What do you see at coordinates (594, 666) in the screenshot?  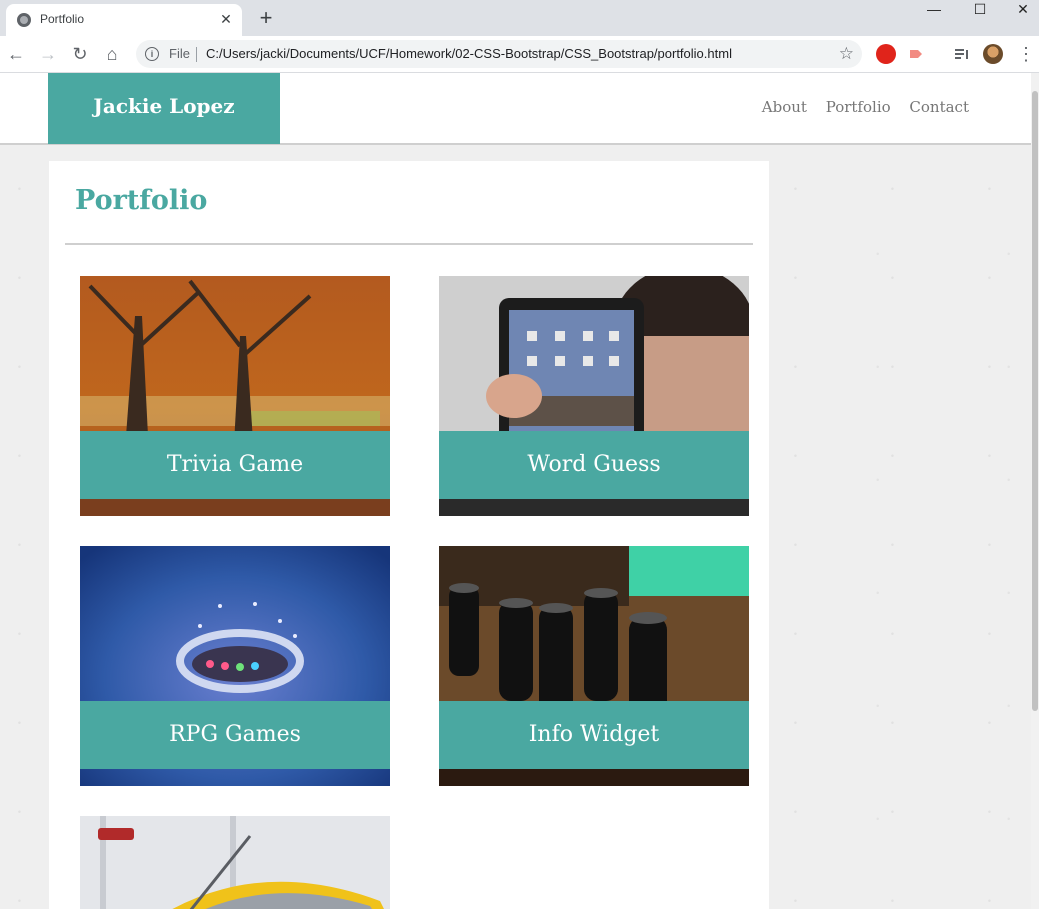 I see `project-card-info-widget: Info Widget` at bounding box center [594, 666].